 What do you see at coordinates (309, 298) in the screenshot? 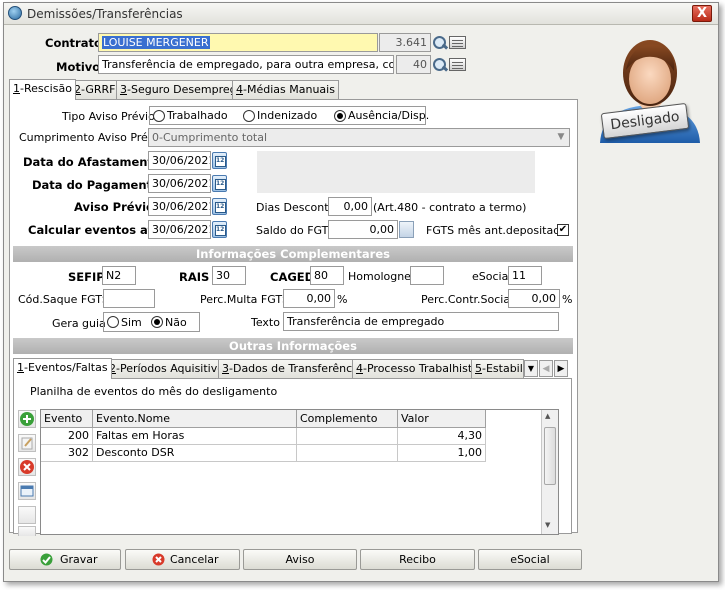
I see `perc-multa-field: 0,00` at bounding box center [309, 298].